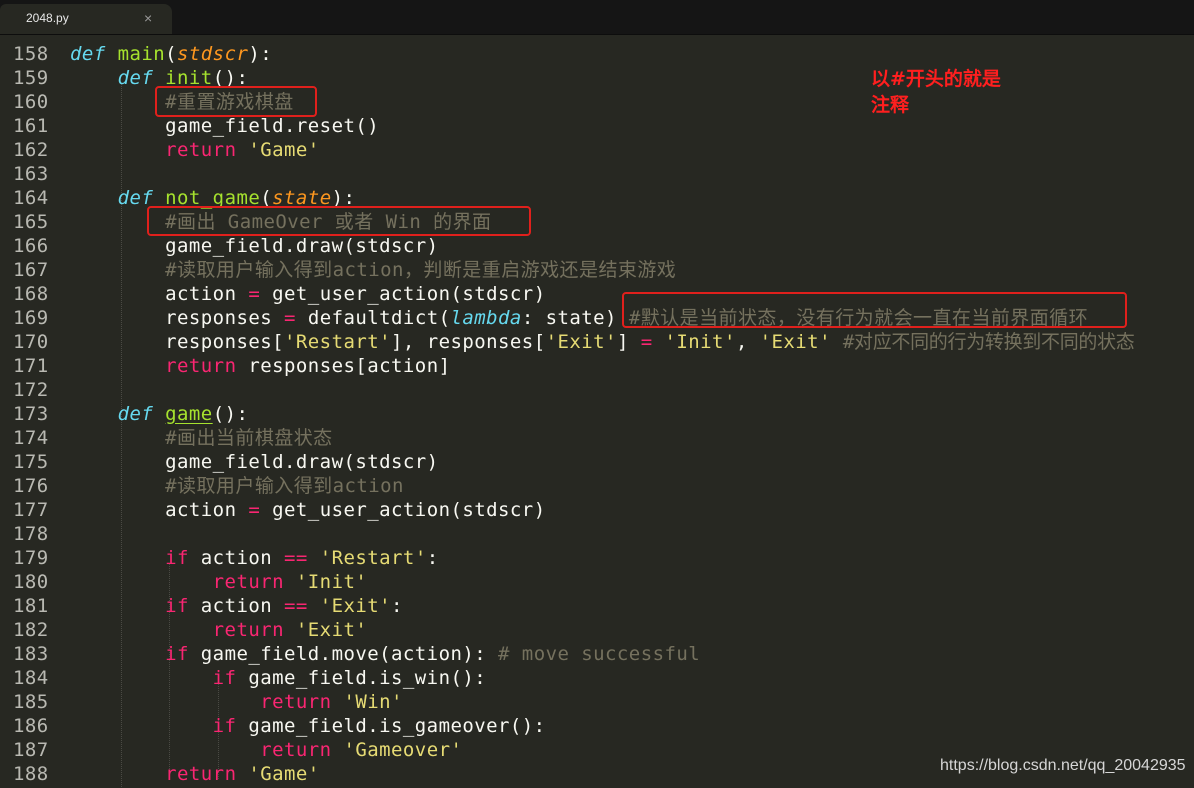 The image size is (1194, 788). What do you see at coordinates (622, 342) in the screenshot?
I see `code-text: ]` at bounding box center [622, 342].